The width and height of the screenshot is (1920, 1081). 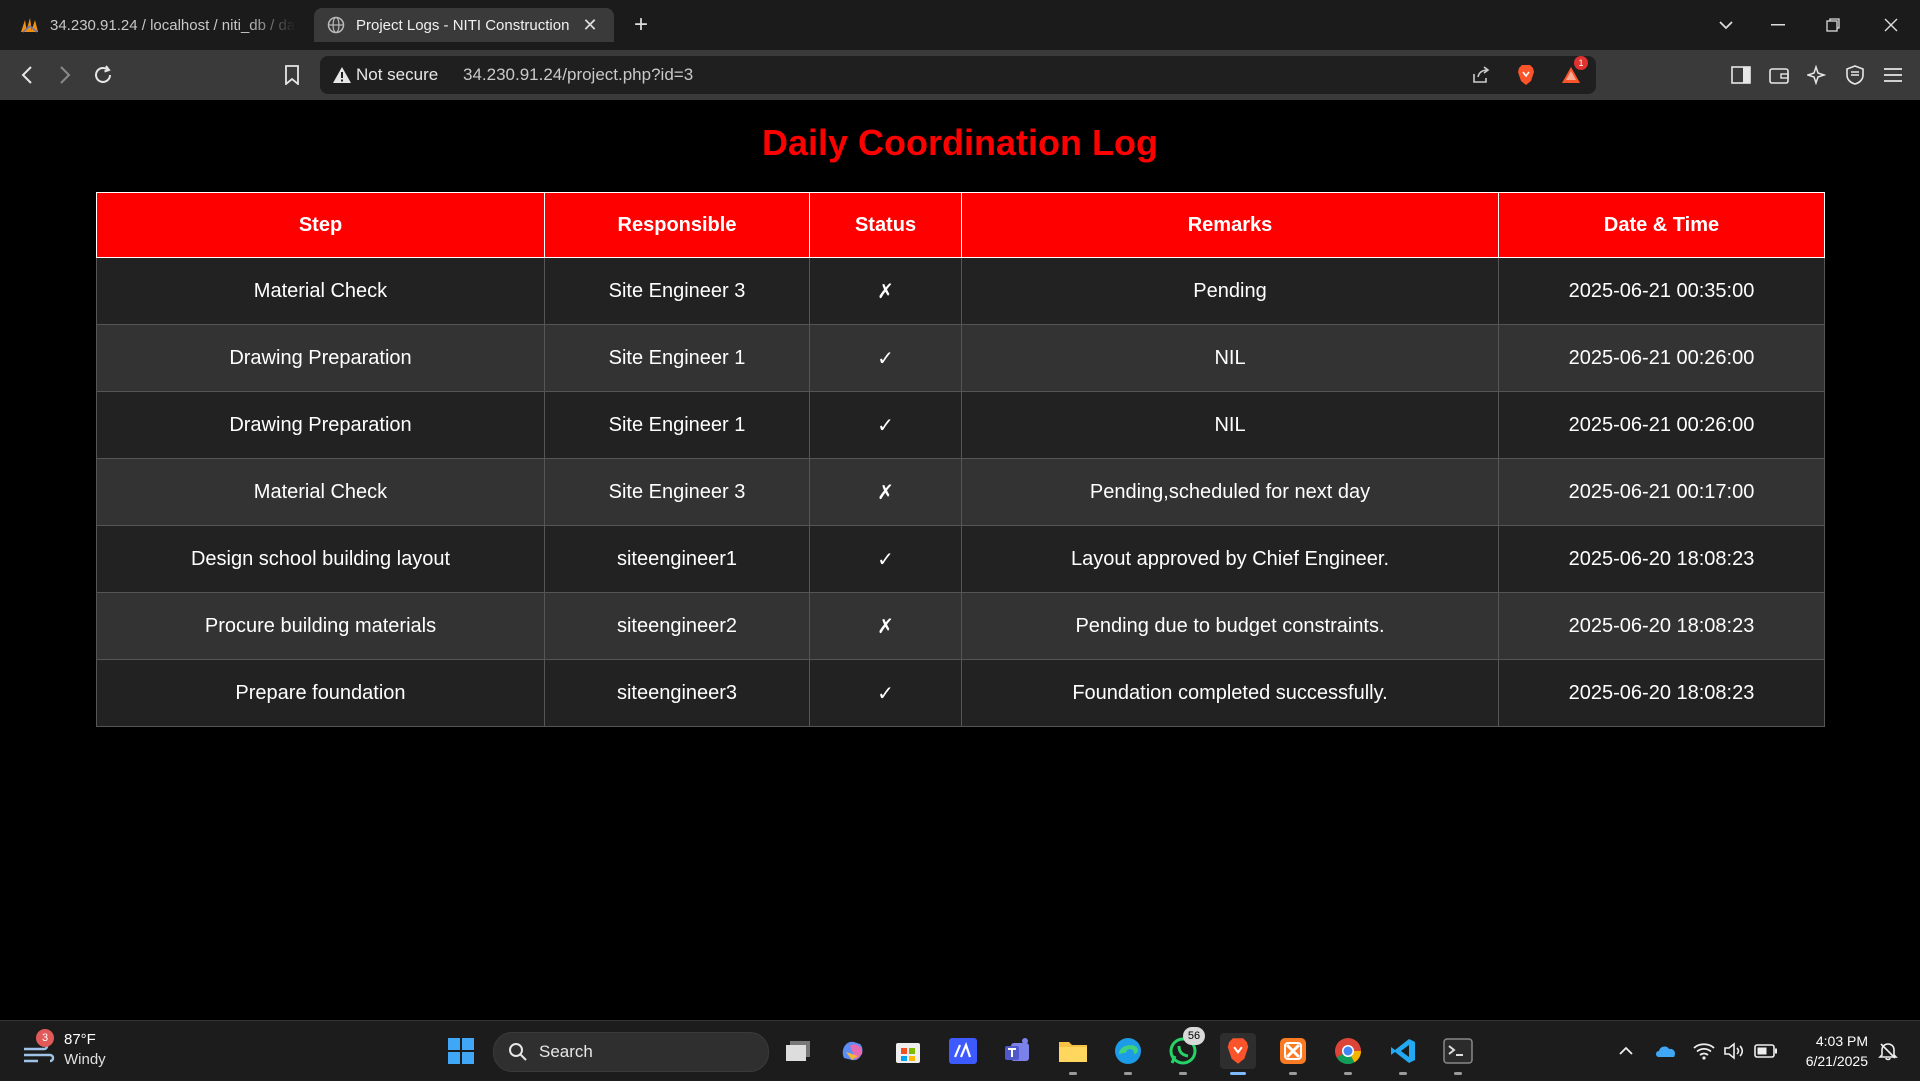 What do you see at coordinates (1778, 25) in the screenshot?
I see `minimize-icon` at bounding box center [1778, 25].